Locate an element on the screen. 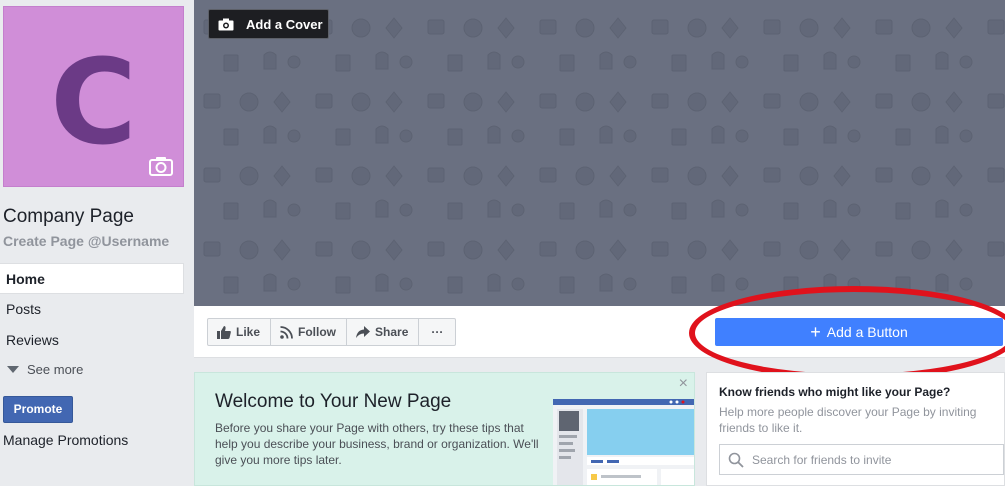 The width and height of the screenshot is (1005, 486). close-icon: × is located at coordinates (683, 384).